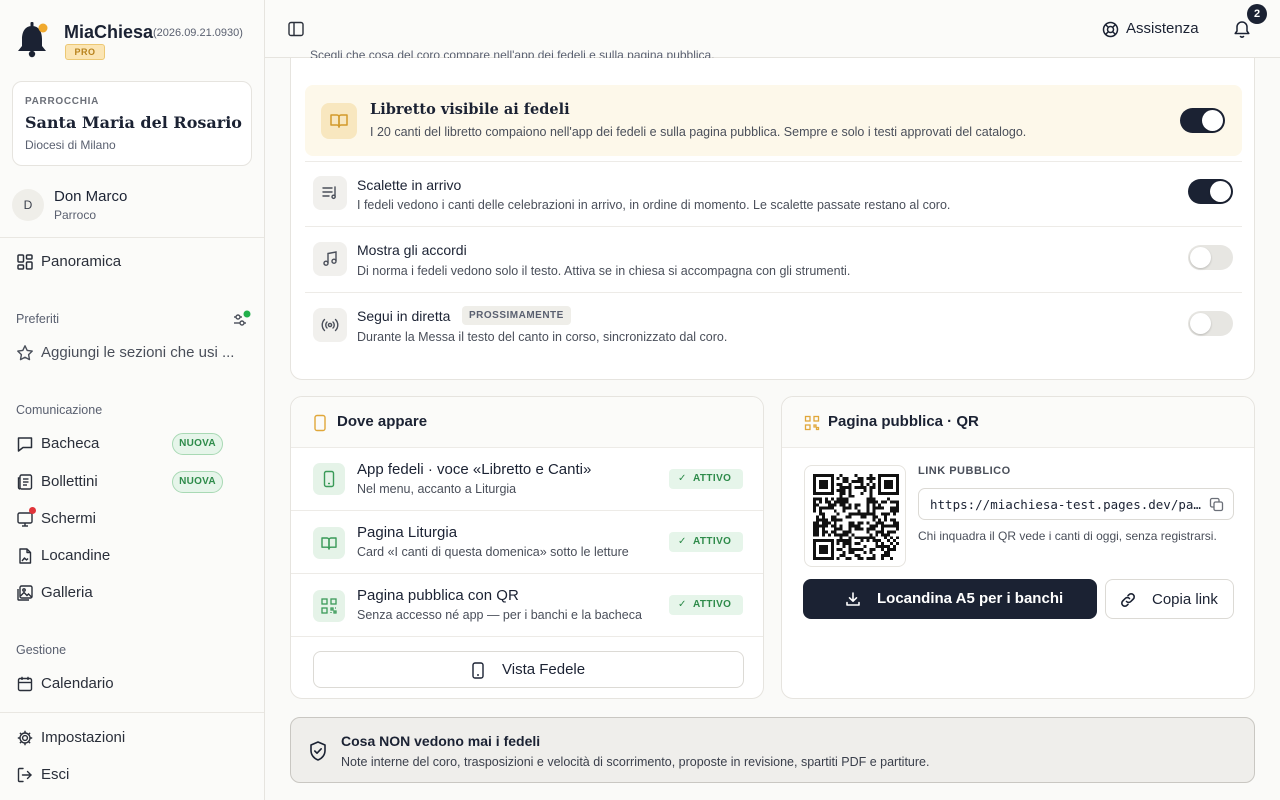 The width and height of the screenshot is (1280, 800). I want to click on nav-label: Impostazioni, so click(83, 737).